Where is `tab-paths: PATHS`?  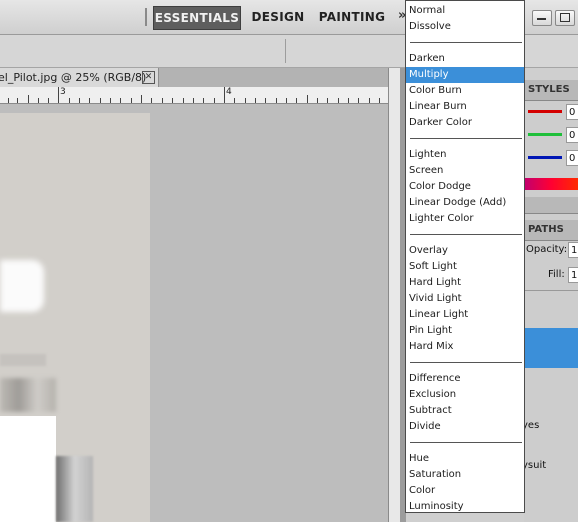 tab-paths: PATHS is located at coordinates (551, 230).